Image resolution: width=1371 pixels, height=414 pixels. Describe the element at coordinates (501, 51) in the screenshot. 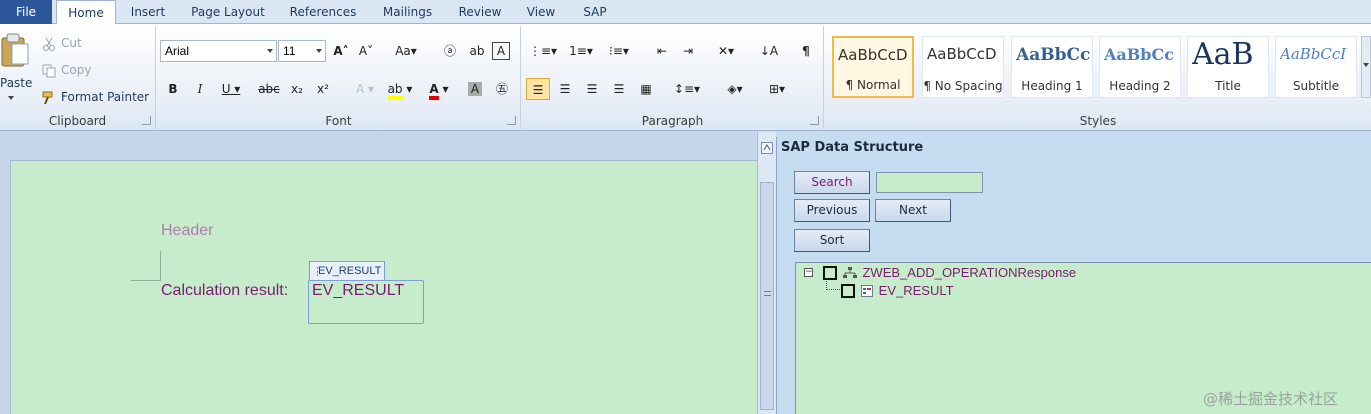

I see `character-border-button: A` at that location.